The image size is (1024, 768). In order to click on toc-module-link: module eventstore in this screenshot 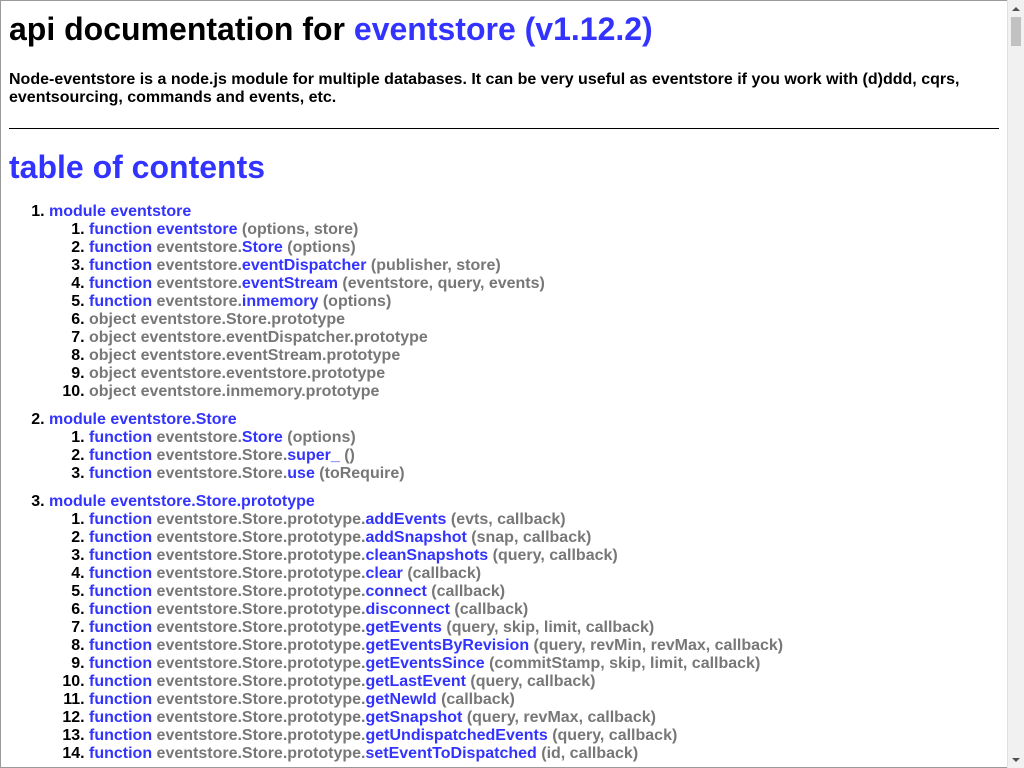, I will do `click(120, 211)`.